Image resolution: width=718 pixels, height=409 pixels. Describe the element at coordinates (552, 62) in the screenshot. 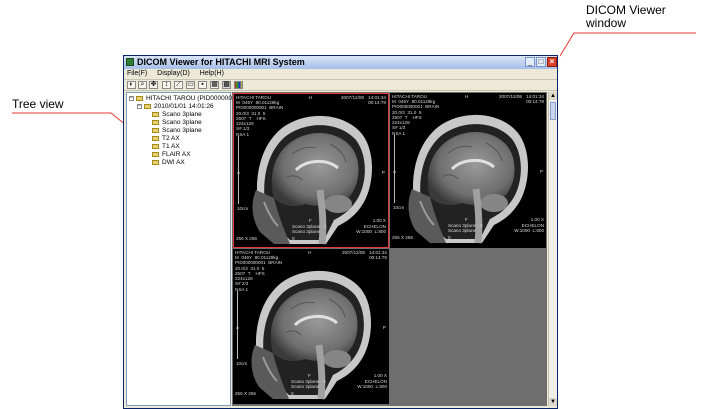

I see `close-button: ×` at that location.